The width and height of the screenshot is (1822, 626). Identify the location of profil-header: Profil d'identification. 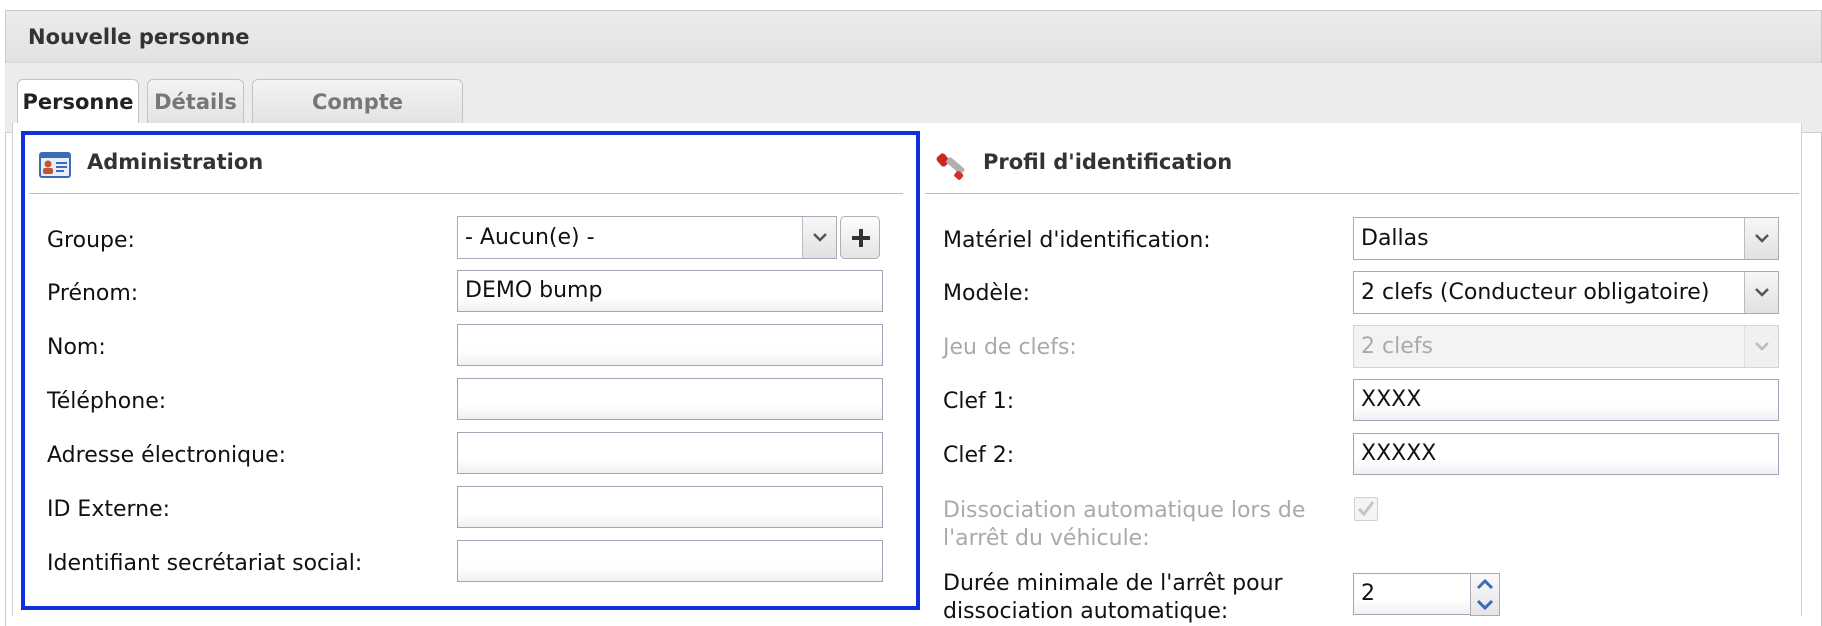
(1362, 162).